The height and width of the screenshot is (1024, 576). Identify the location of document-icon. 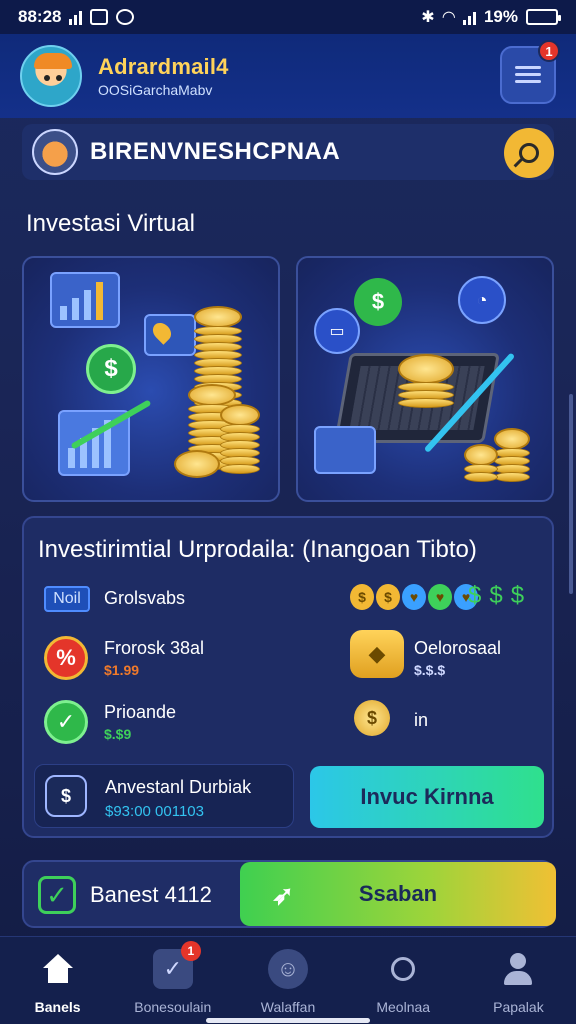
(528, 75).